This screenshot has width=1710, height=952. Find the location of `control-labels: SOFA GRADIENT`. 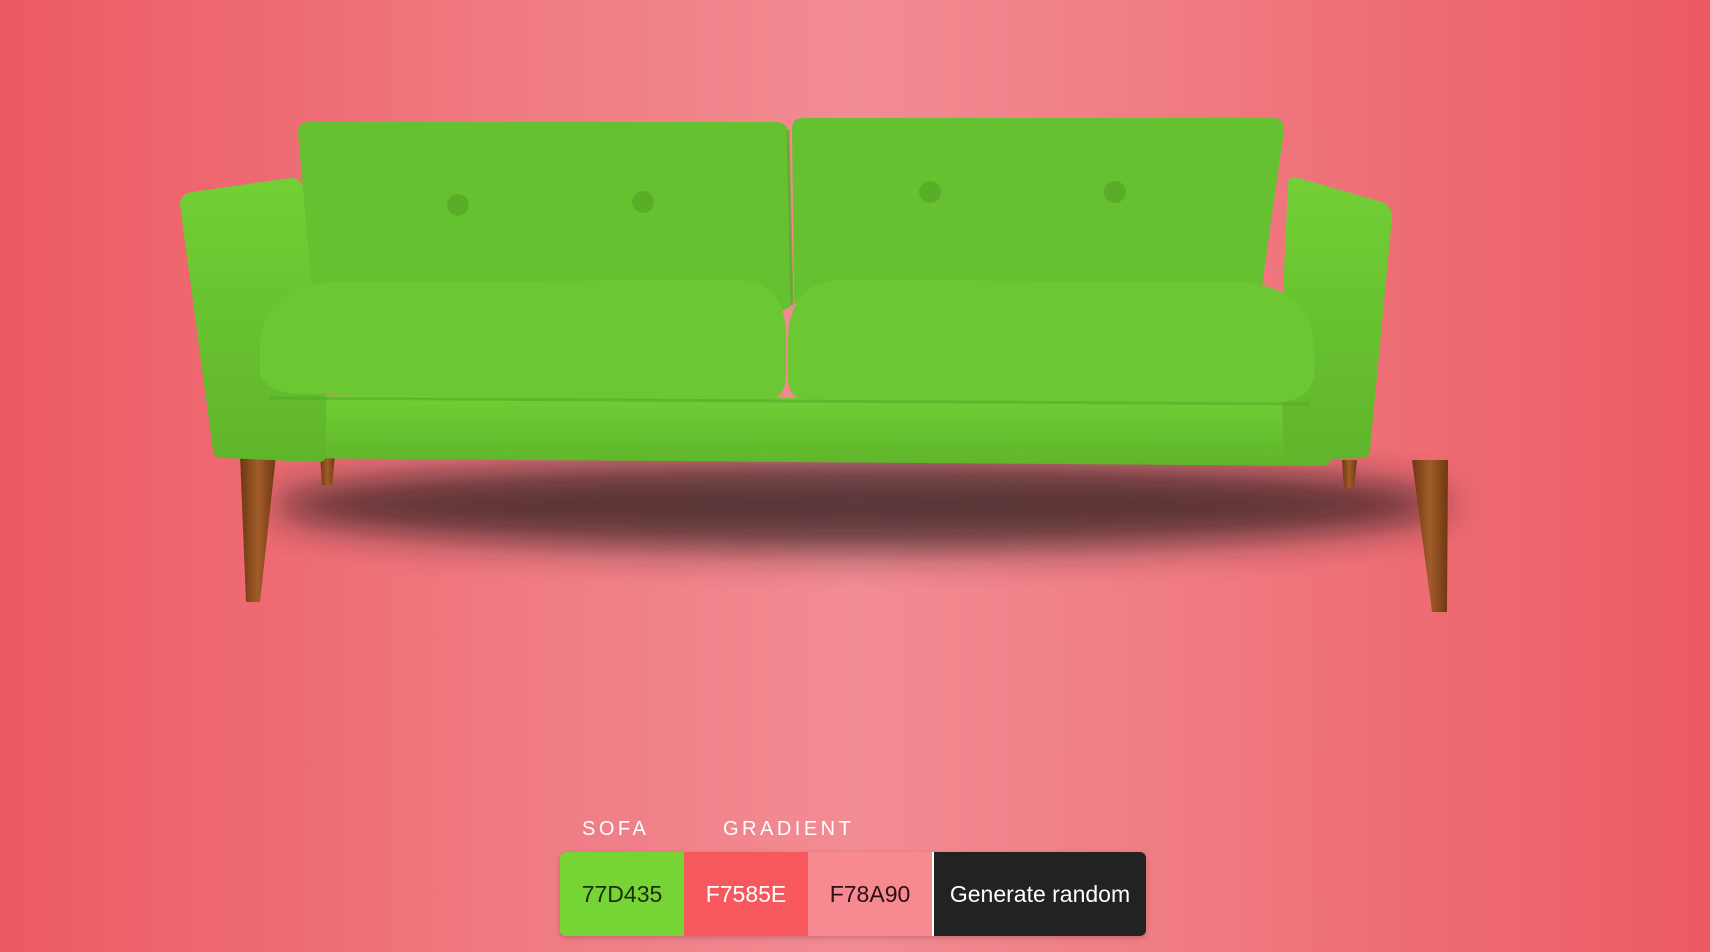

control-labels: SOFA GRADIENT is located at coordinates (853, 831).